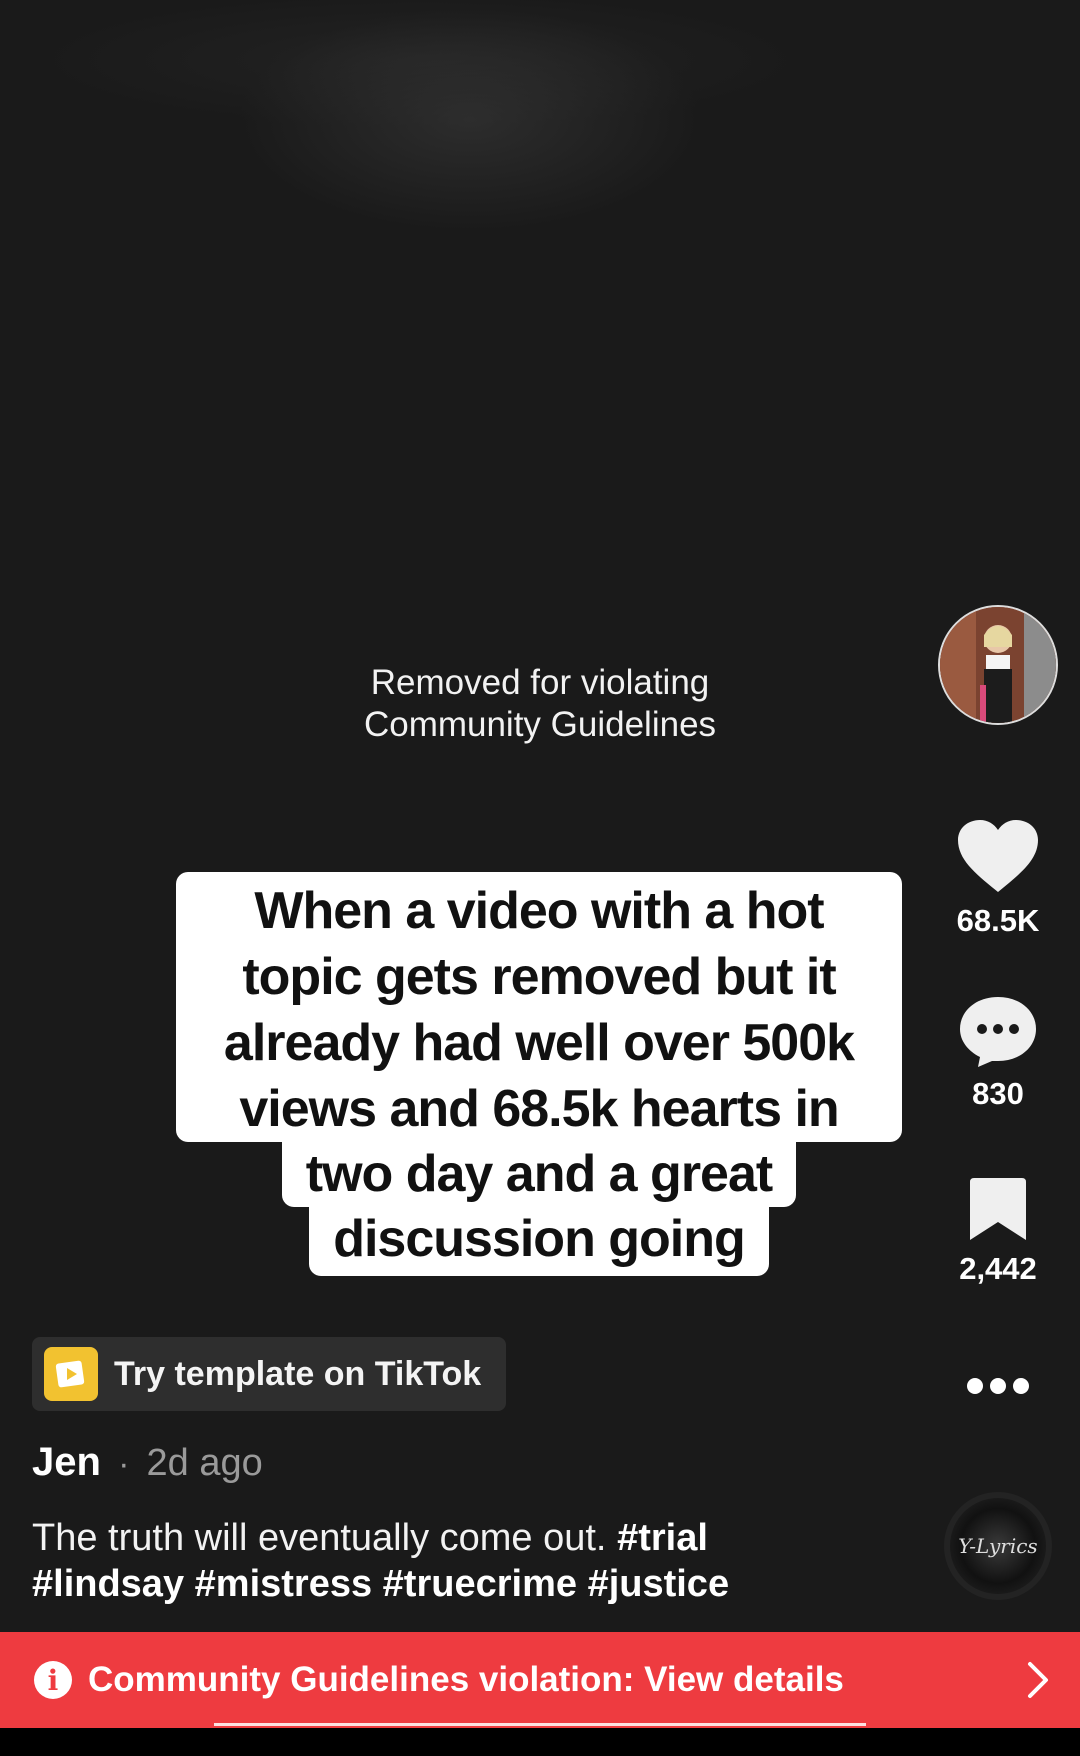  What do you see at coordinates (539, 1241) in the screenshot?
I see `caption-line: discussion going` at bounding box center [539, 1241].